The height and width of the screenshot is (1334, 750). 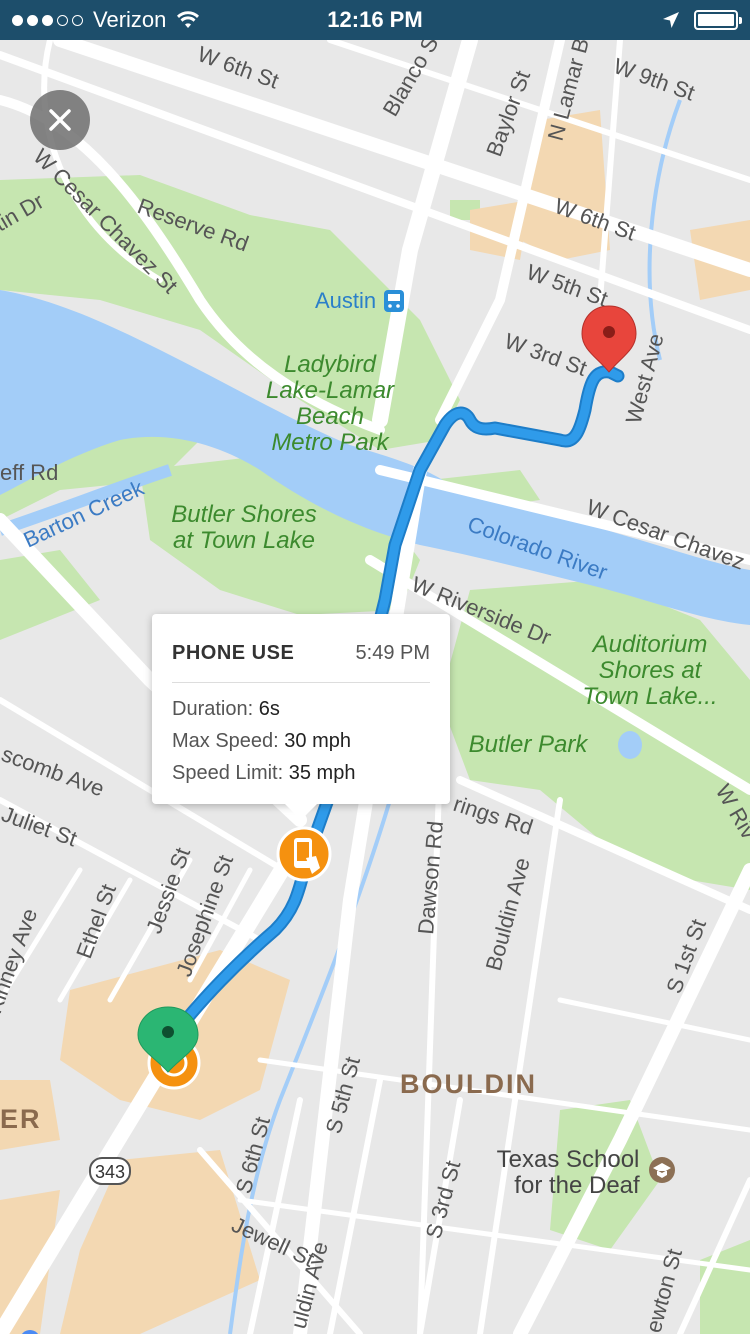 What do you see at coordinates (529, 744) in the screenshot?
I see `park-label: Butler Park` at bounding box center [529, 744].